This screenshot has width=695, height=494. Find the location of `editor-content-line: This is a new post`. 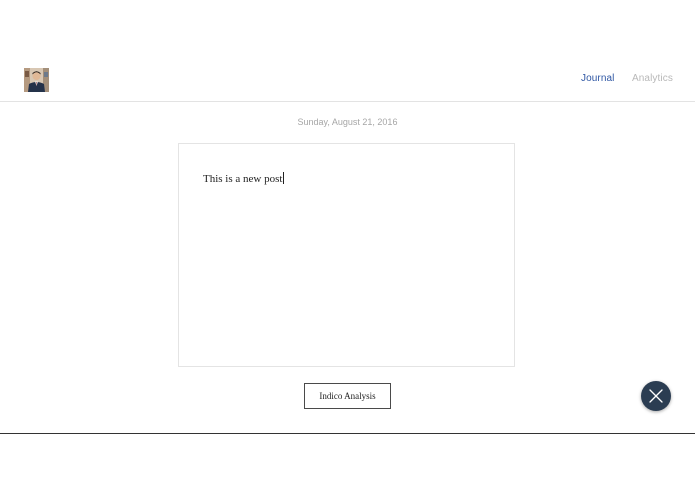

editor-content-line: This is a new post is located at coordinates (244, 178).